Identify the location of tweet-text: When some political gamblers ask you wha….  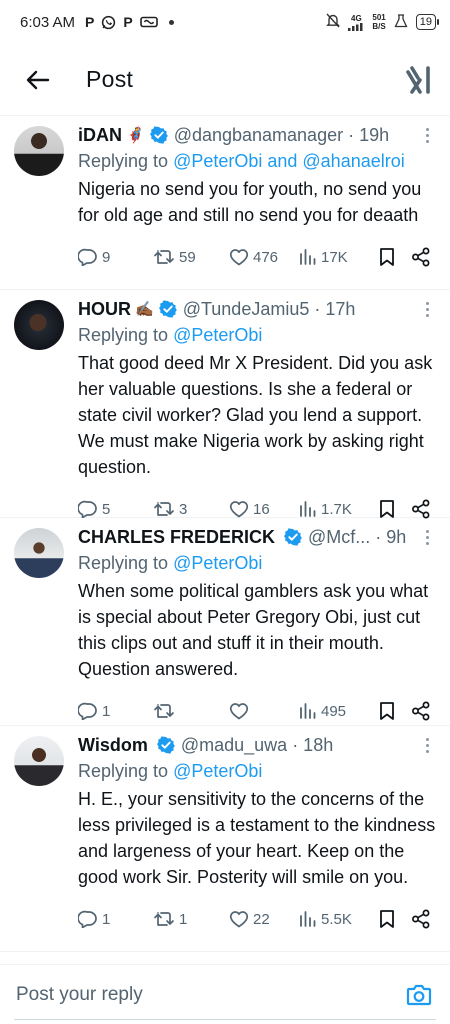
(253, 630).